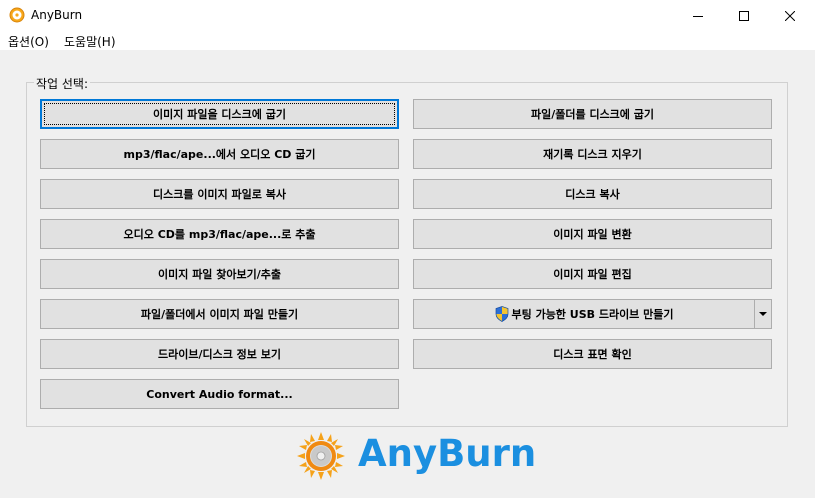 The height and width of the screenshot is (498, 815). I want to click on minimize-icon, so click(698, 16).